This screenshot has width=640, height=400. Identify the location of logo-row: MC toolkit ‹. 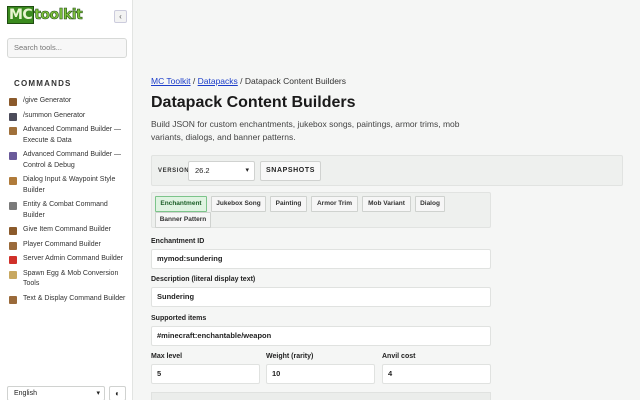
(67, 16).